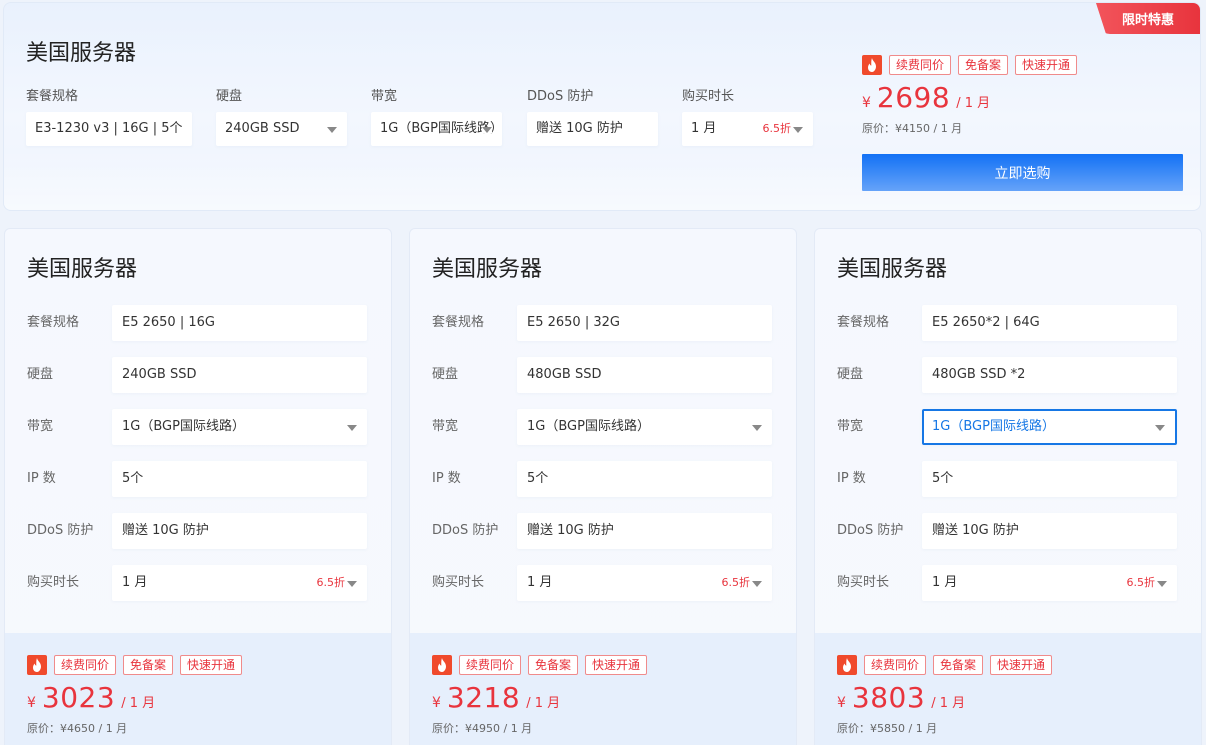 The height and width of the screenshot is (745, 1206). I want to click on bandwidth-value: 1G（BGP国际线路）, so click(183, 426).